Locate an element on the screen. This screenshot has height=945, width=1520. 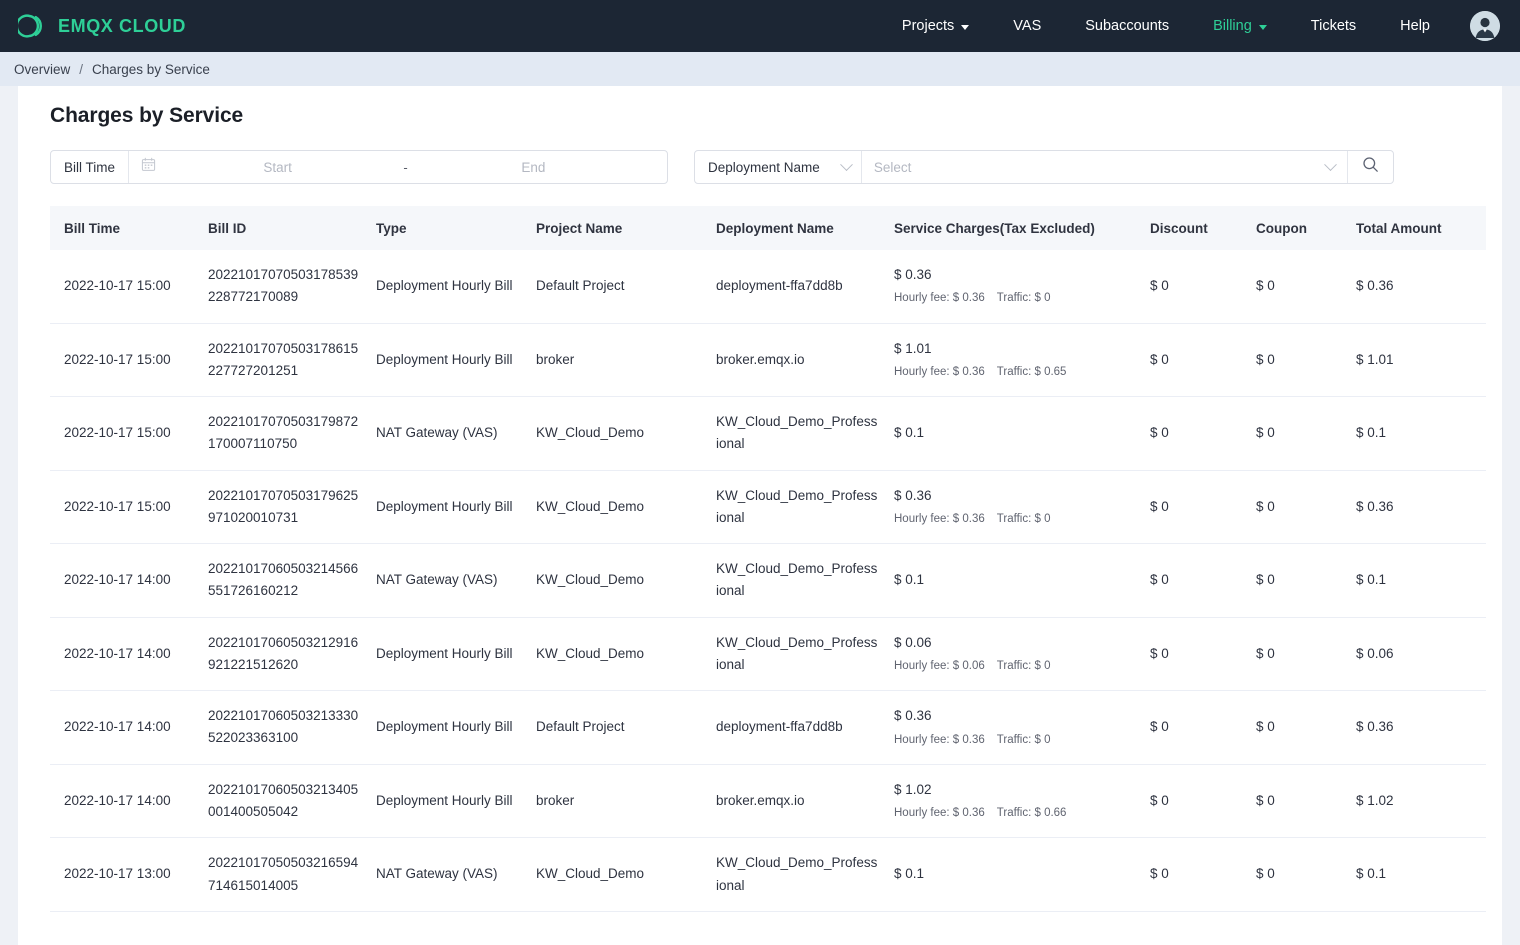
nav-item-vas: VAS is located at coordinates (1027, 26).